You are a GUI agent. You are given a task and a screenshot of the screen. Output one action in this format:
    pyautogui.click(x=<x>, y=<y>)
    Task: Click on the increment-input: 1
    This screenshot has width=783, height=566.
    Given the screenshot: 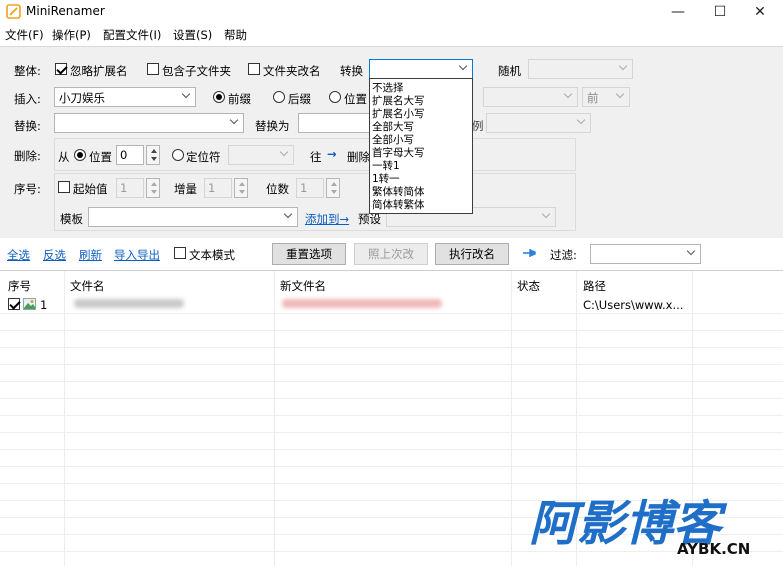 What is the action you would take?
    pyautogui.click(x=218, y=188)
    